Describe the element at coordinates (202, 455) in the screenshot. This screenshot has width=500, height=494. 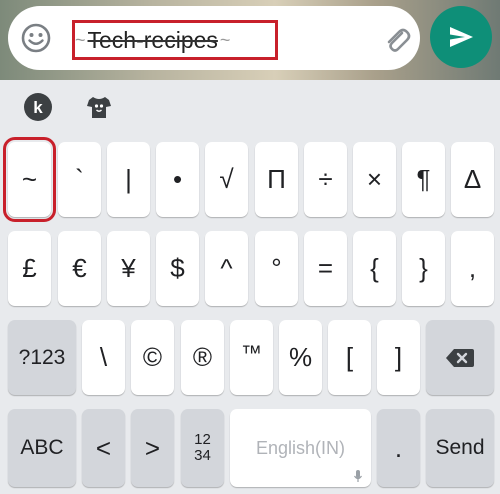
I see `numpad-key-bottom: 34` at that location.